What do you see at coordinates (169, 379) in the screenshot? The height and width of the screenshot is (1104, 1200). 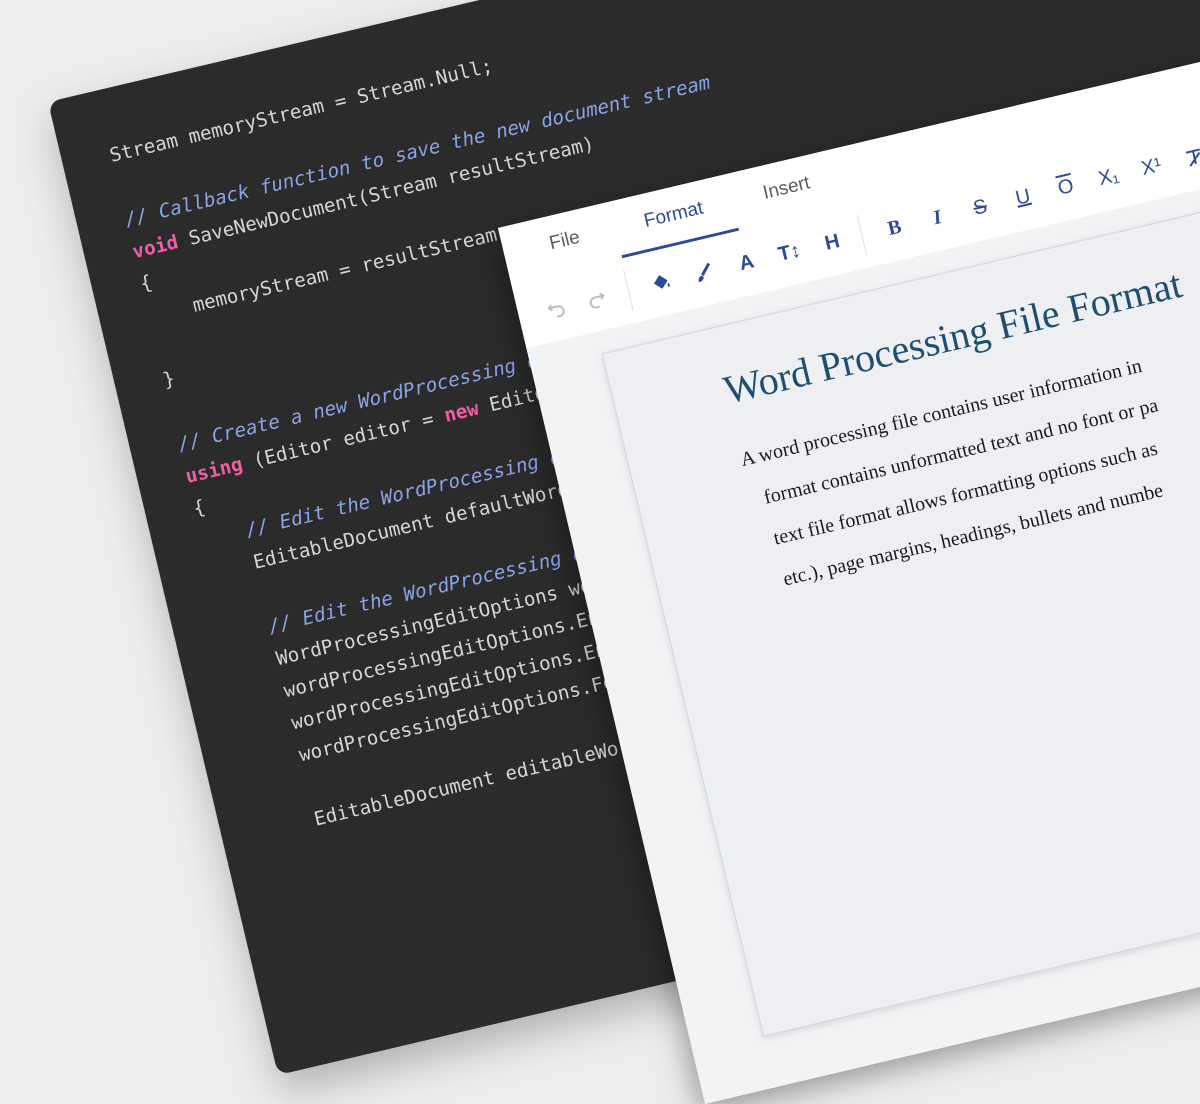 I see `code-token-plain: }` at bounding box center [169, 379].